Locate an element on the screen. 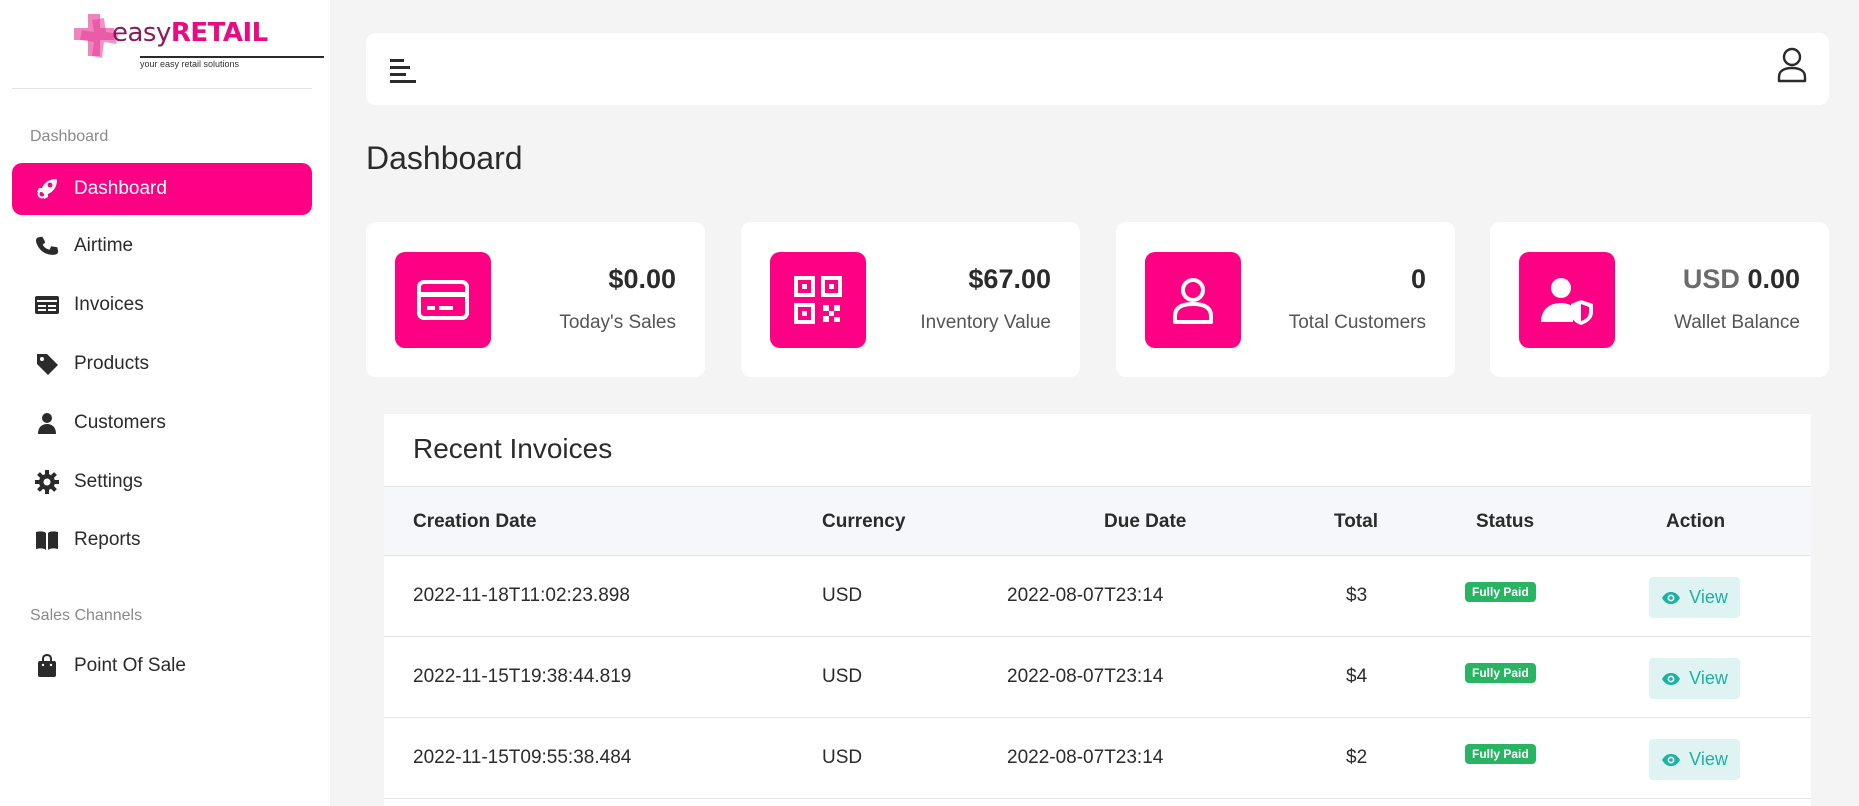 The image size is (1859, 806). rocket-icon is located at coordinates (47, 189).